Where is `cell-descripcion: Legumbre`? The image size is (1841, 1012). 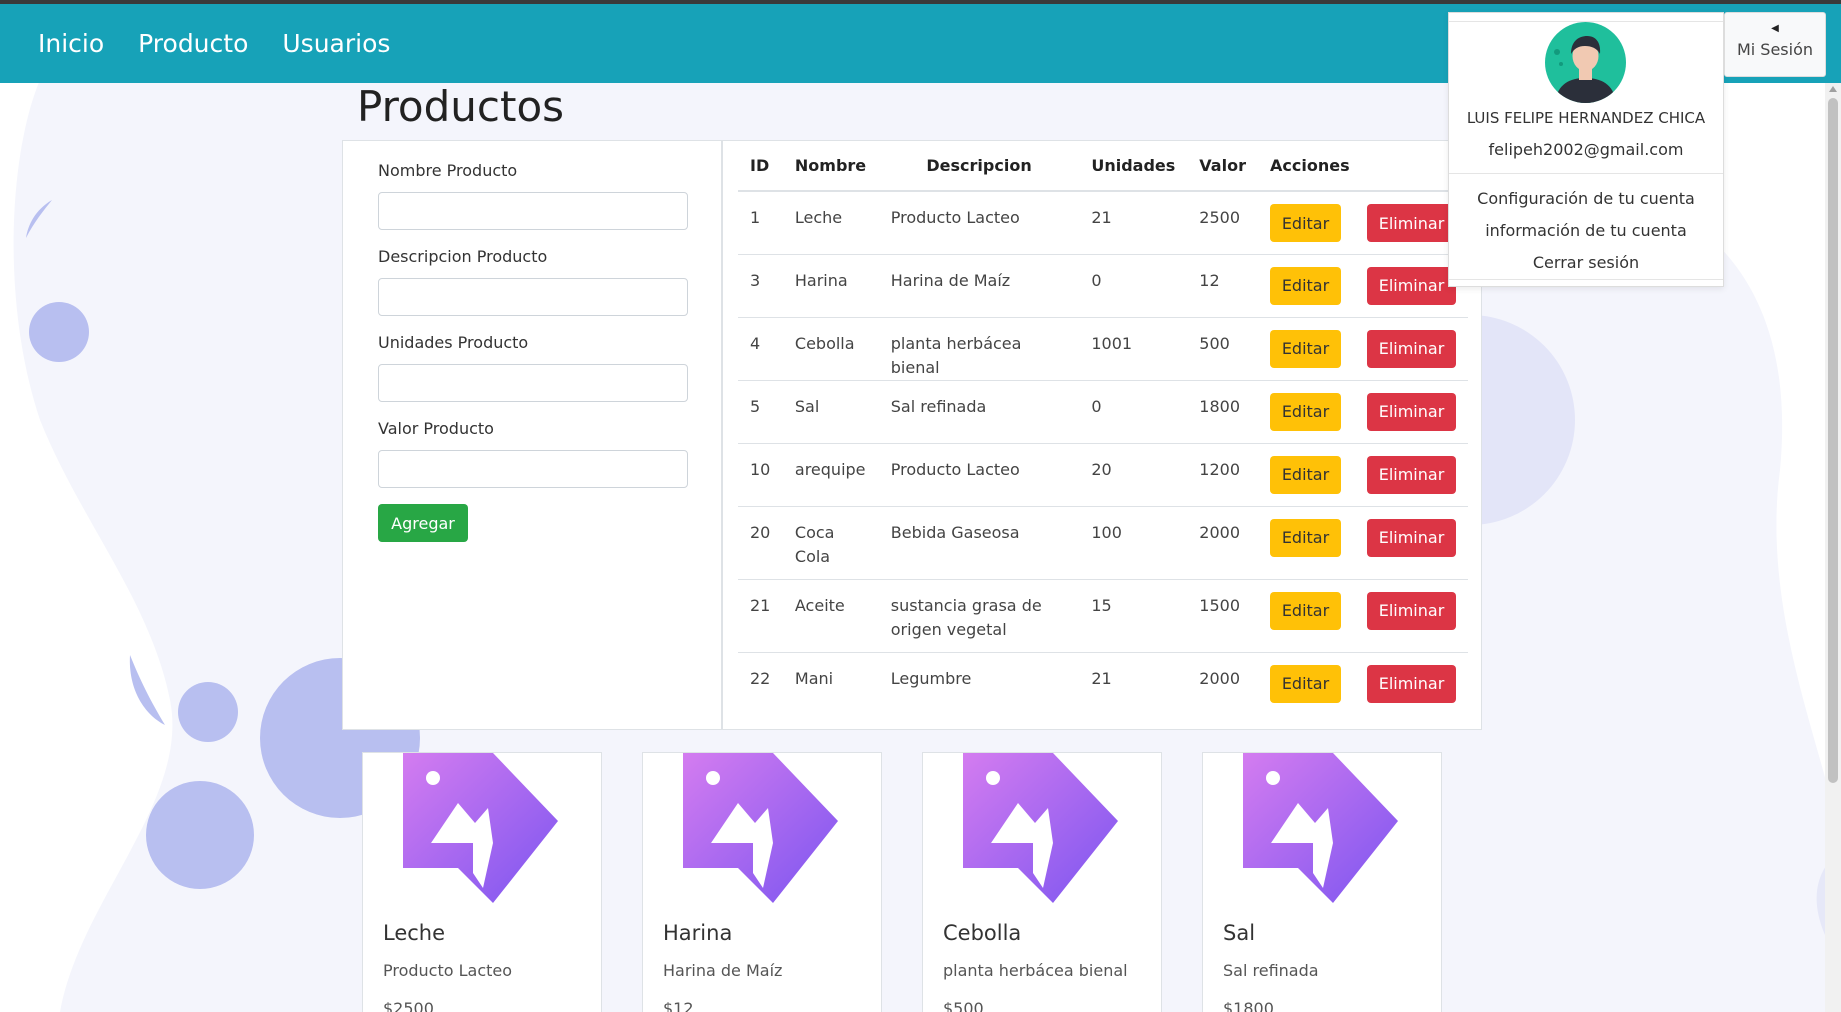
cell-descripcion: Legumbre is located at coordinates (931, 678).